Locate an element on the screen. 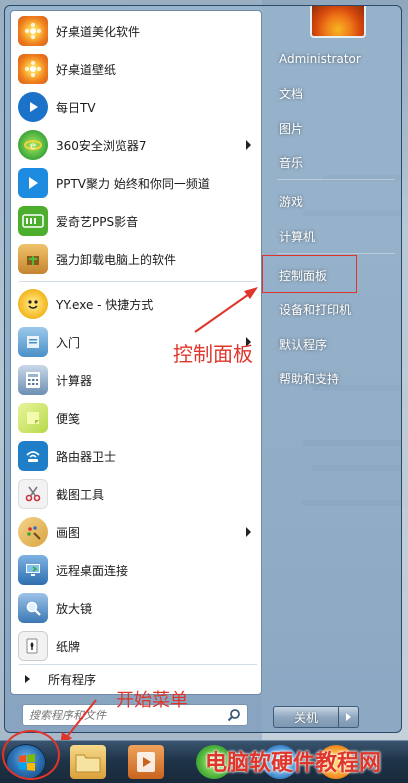  folder-icon is located at coordinates (88, 763).